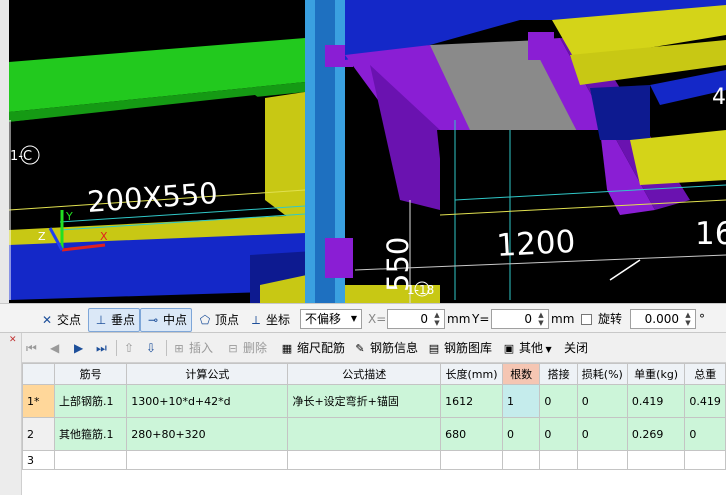 This screenshot has width=726, height=495. I want to click on cell-length: 1612, so click(471, 401).